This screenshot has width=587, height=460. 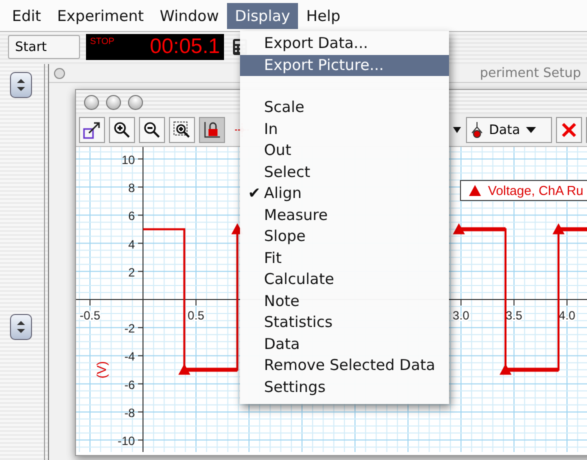 What do you see at coordinates (131, 244) in the screenshot?
I see `y-tick-label: 4` at bounding box center [131, 244].